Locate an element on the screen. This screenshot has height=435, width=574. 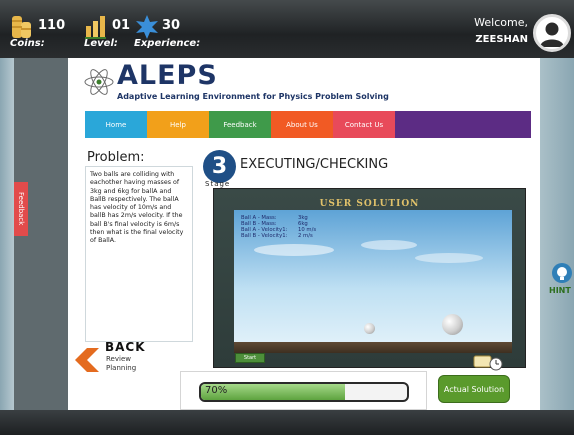
nav-about-us: About Us is located at coordinates (302, 124).